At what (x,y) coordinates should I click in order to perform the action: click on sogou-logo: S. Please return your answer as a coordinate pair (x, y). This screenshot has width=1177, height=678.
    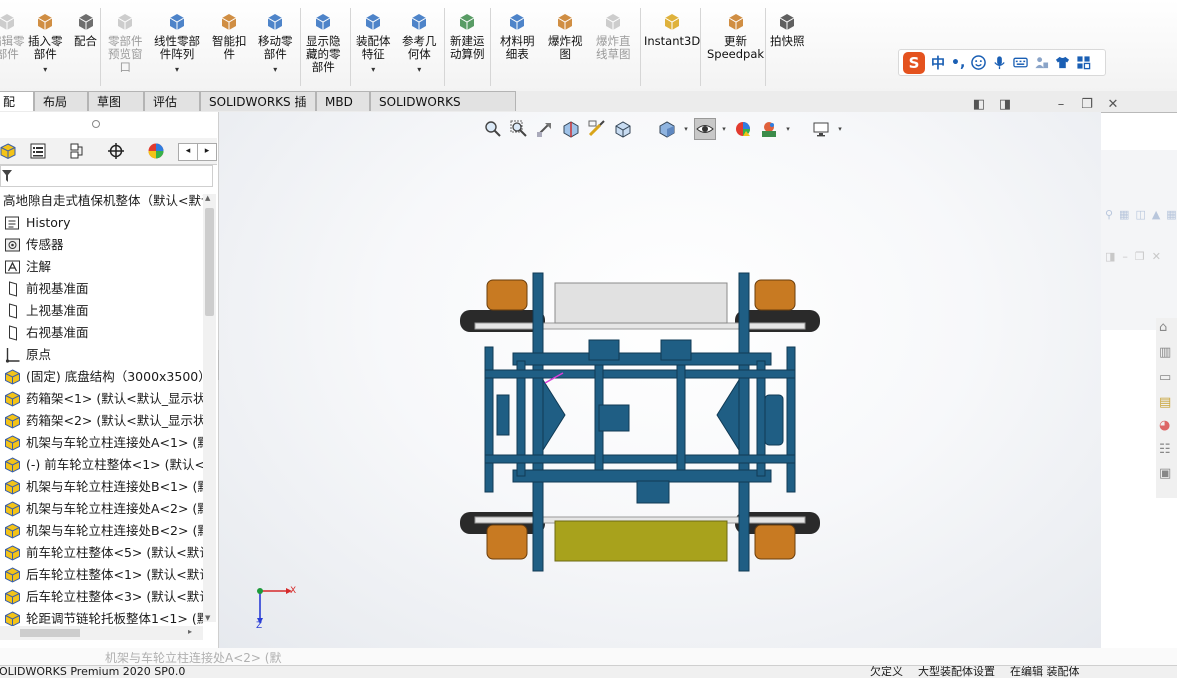
    Looking at the image, I should click on (914, 62).